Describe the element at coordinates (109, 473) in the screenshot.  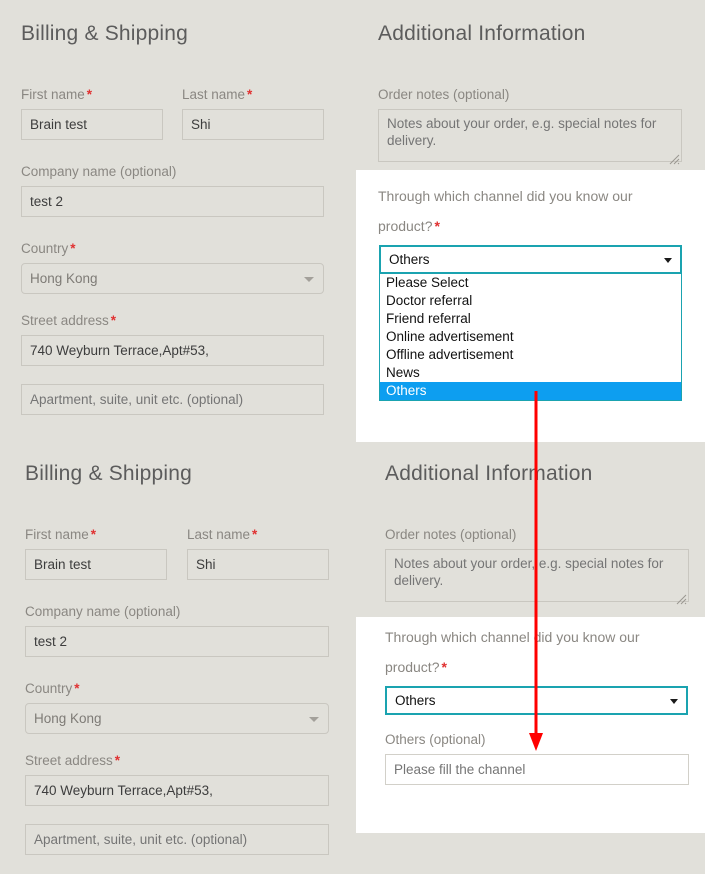
I see `page-title-billing-bottom: Billing & Shipping` at that location.